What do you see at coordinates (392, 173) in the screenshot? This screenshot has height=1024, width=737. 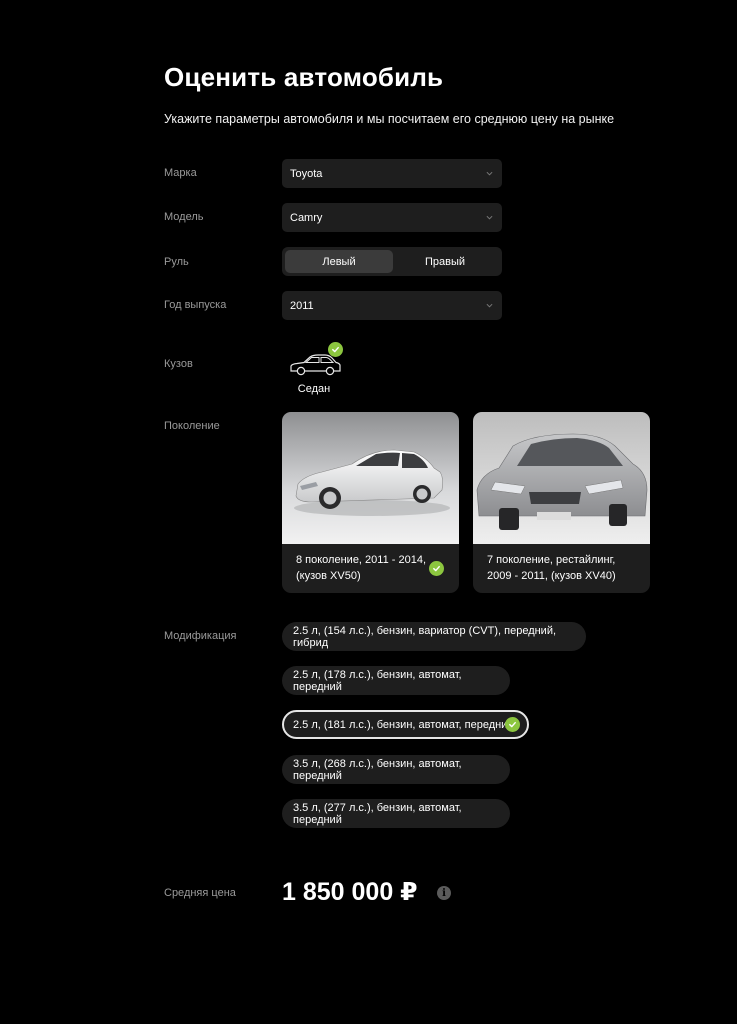 I see `brand-select: Toyota` at bounding box center [392, 173].